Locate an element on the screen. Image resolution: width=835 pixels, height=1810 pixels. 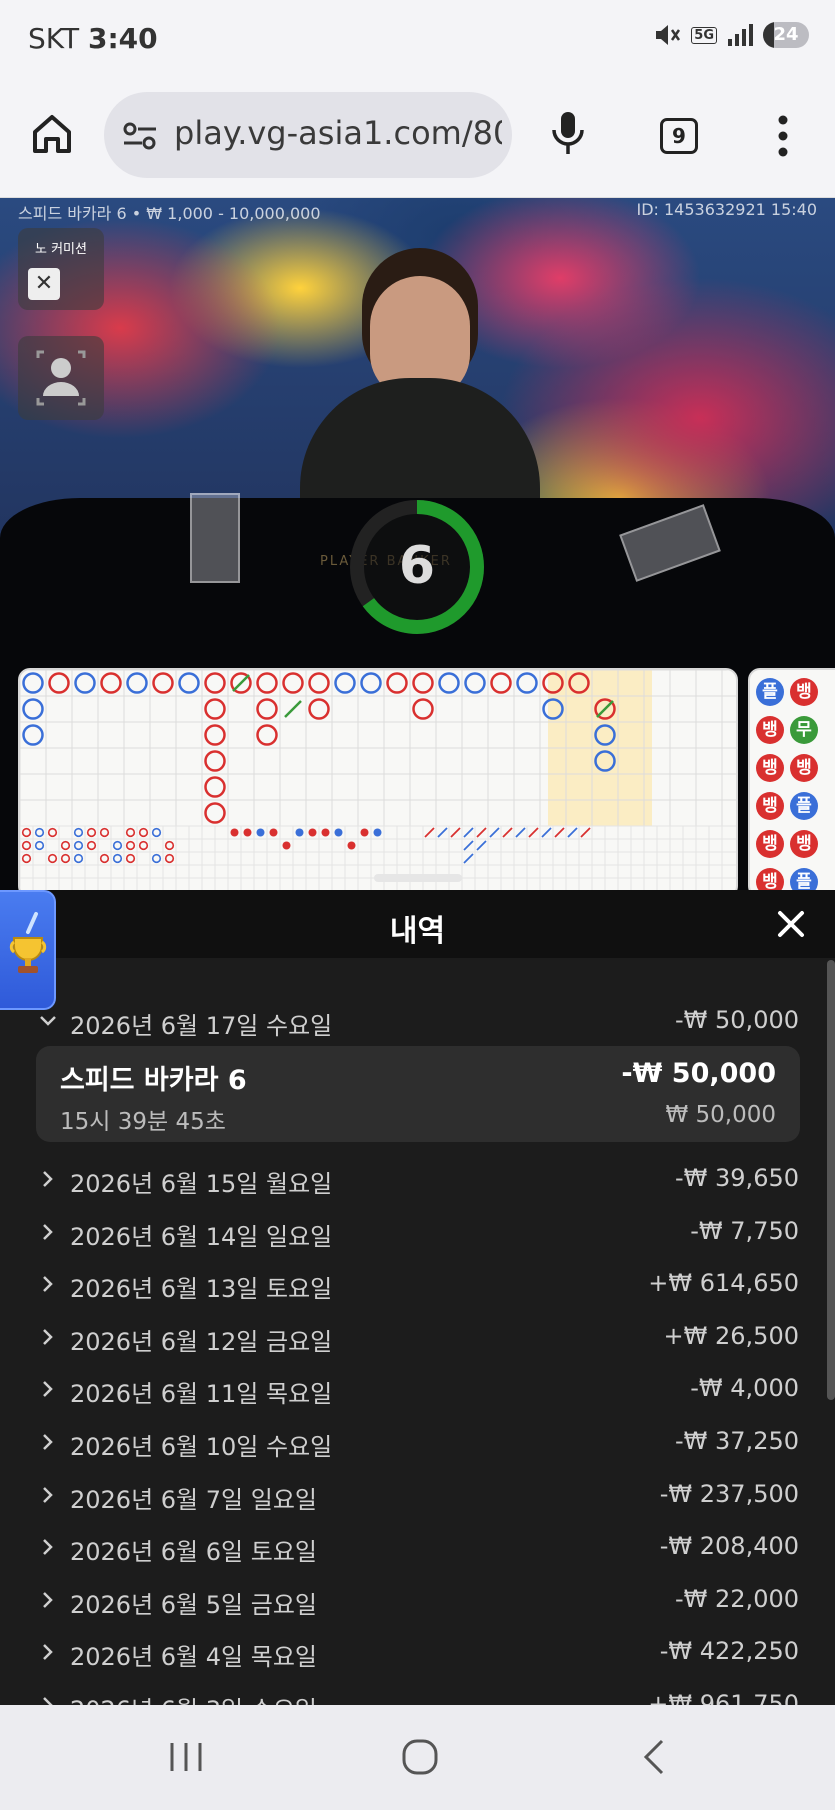
system-icons: 5G 24 is located at coordinates (731, 35).